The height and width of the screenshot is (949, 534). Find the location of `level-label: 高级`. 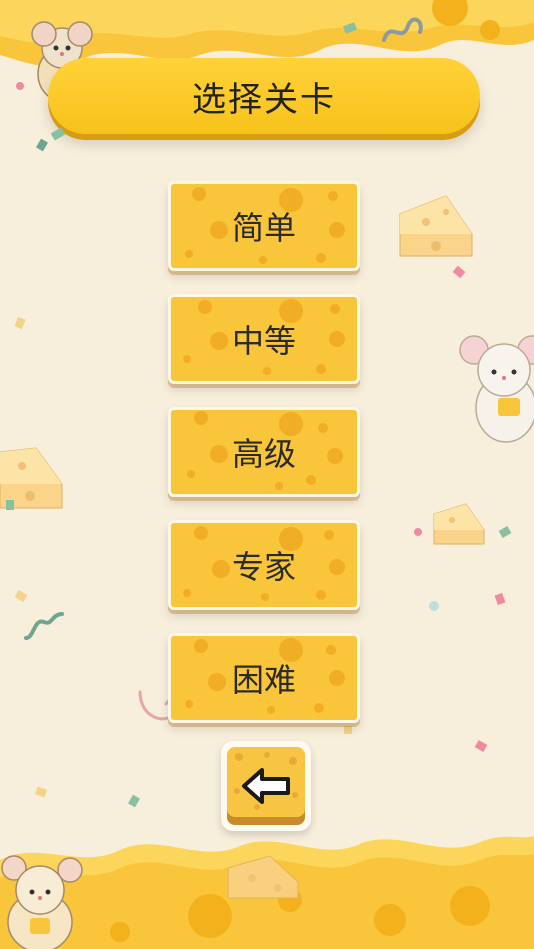

level-label: 高级 is located at coordinates (263, 454).